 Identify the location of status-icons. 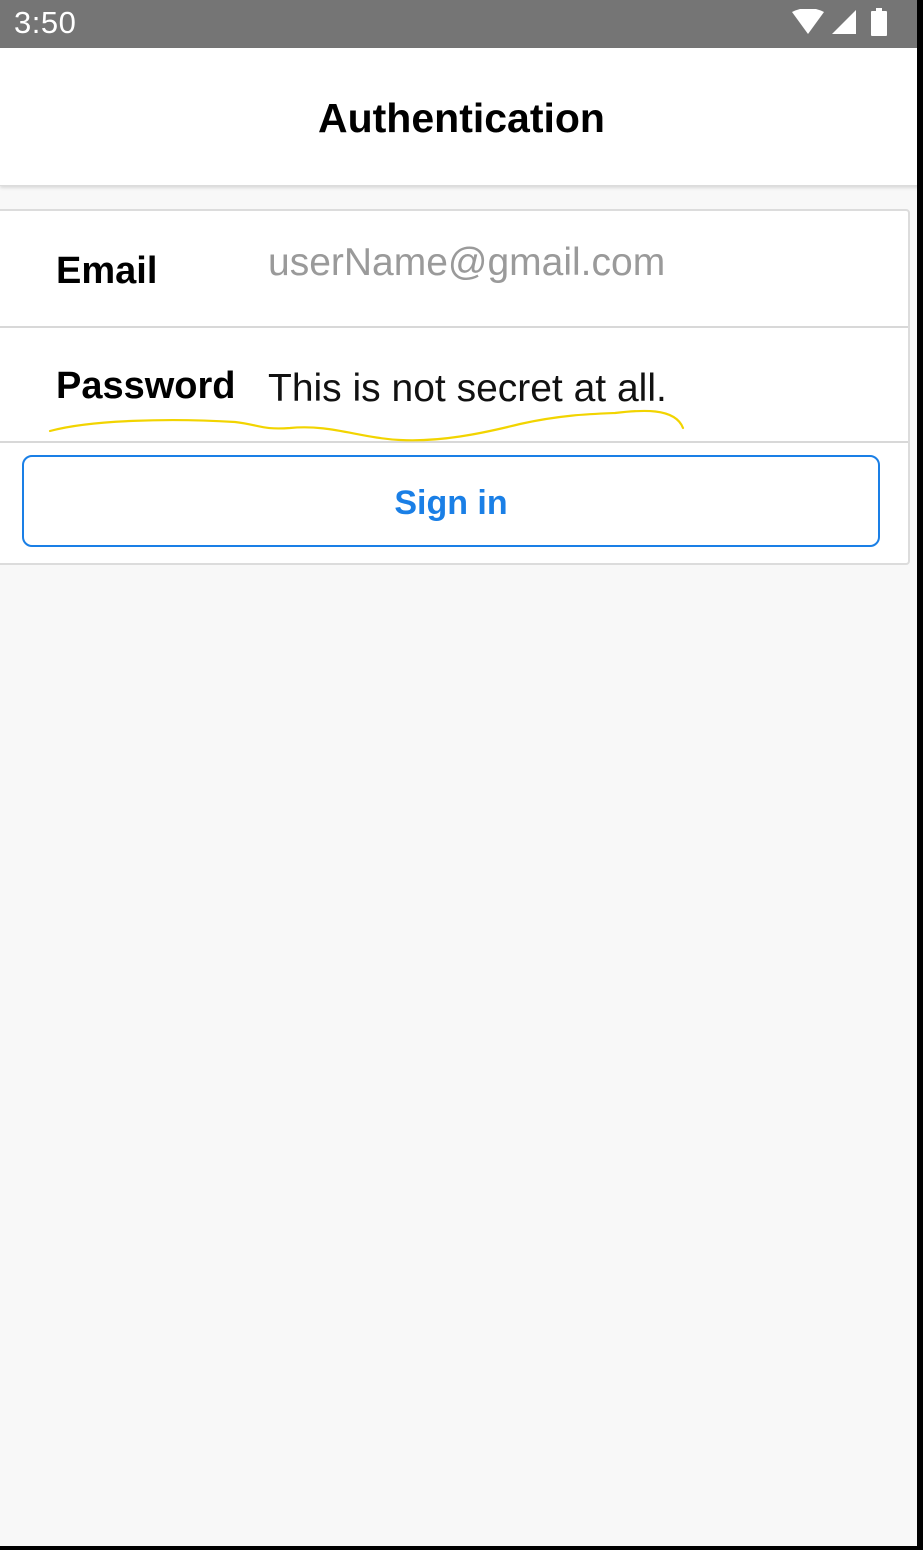
(839, 22).